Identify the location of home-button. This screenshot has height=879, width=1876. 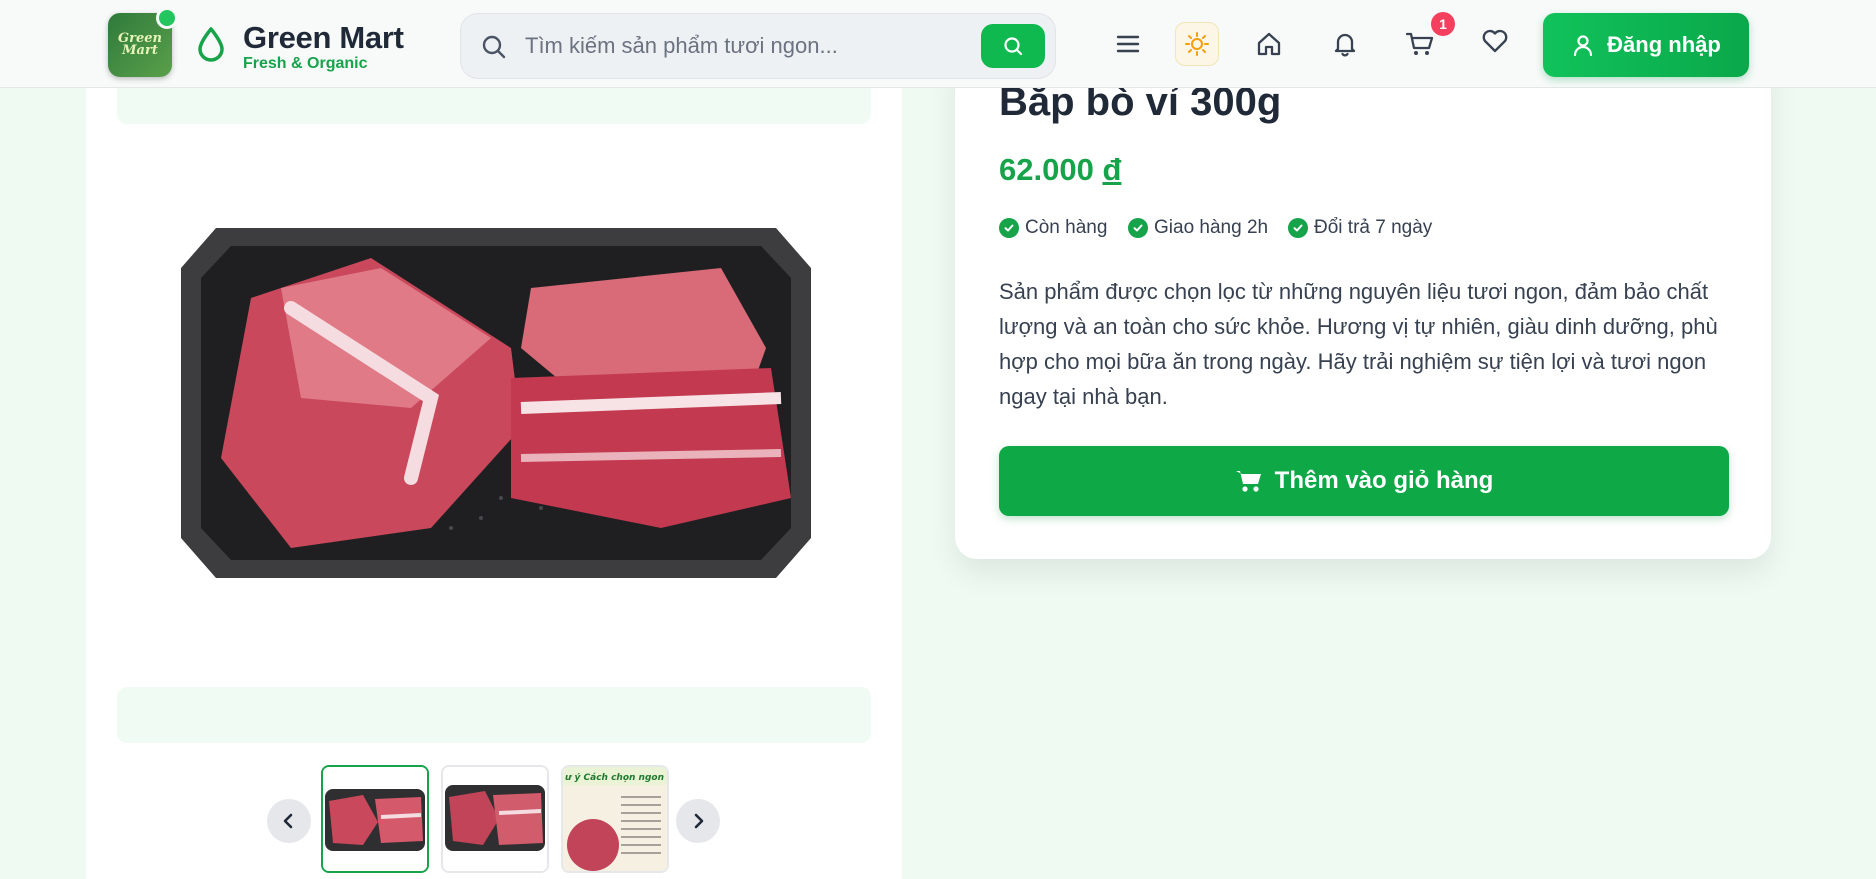
(1269, 44).